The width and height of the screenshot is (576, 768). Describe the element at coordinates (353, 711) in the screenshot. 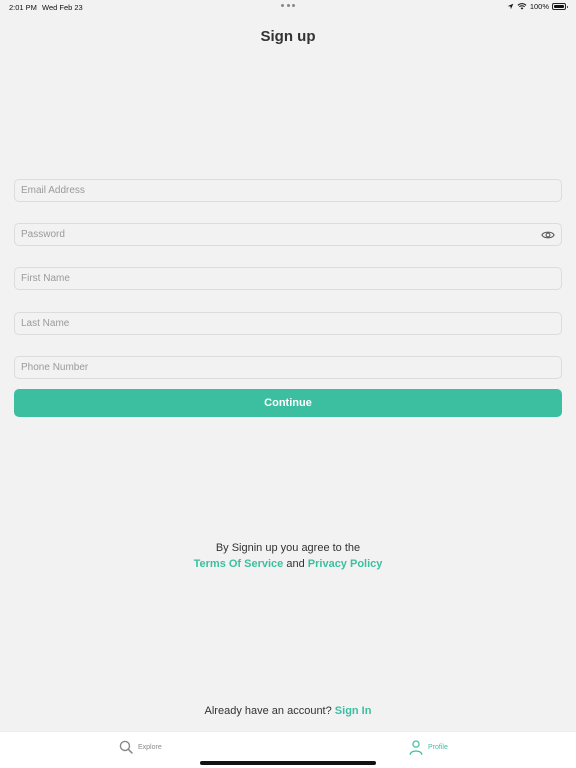

I see `sign-in-link: Sign In` at that location.